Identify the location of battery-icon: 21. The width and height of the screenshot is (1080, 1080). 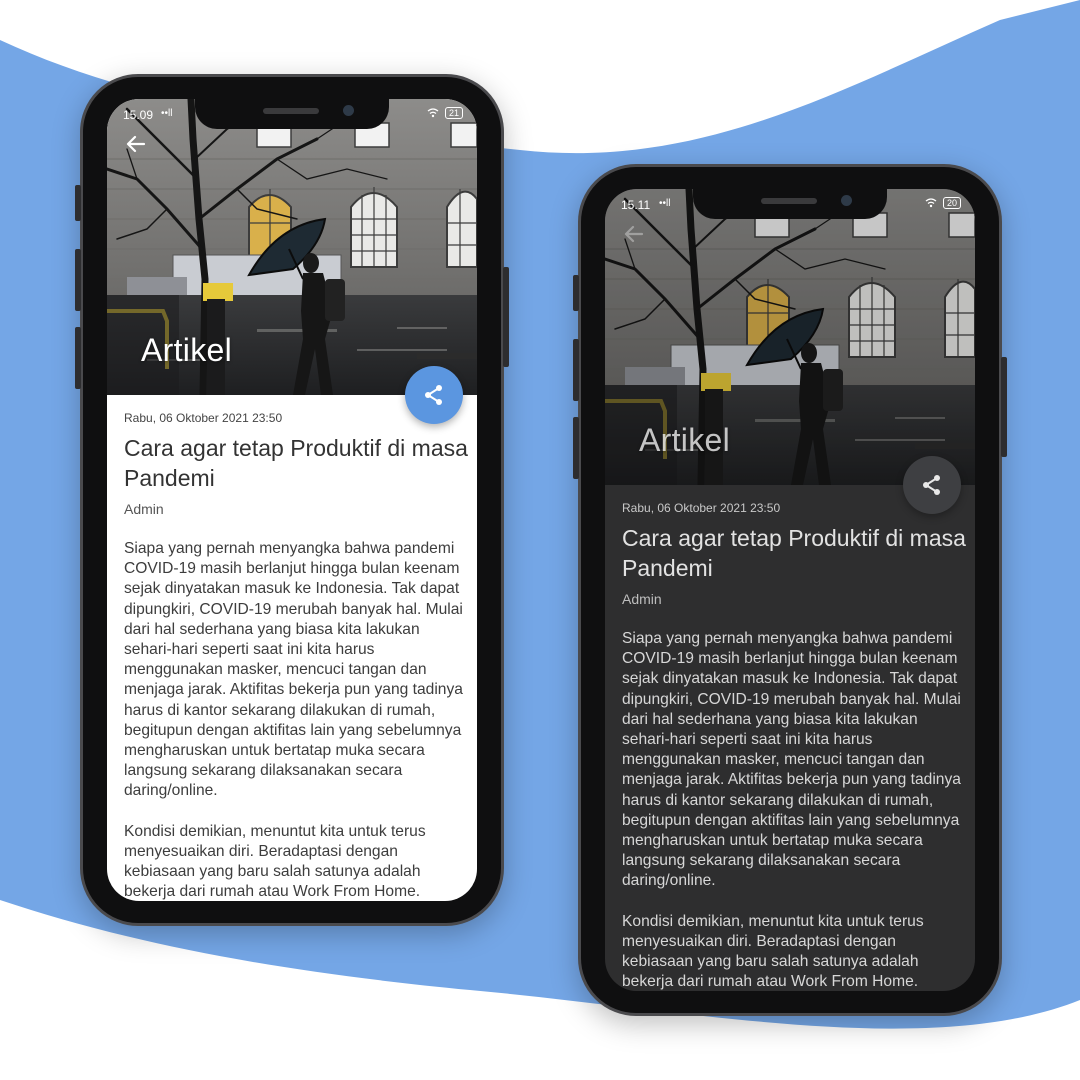
(453, 113).